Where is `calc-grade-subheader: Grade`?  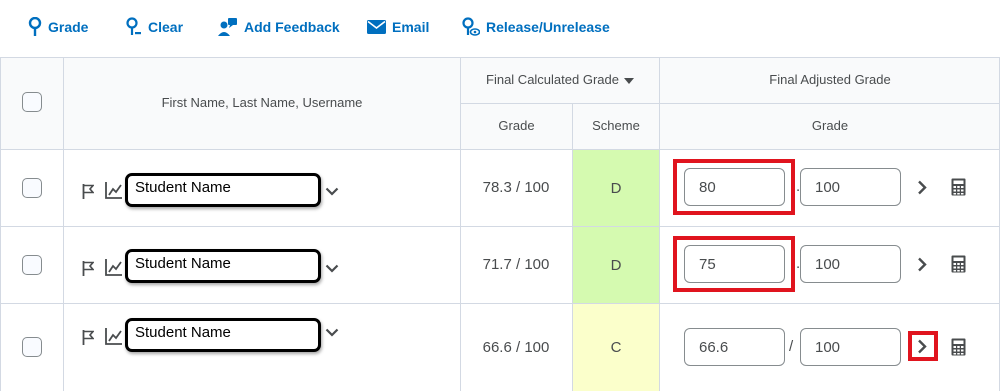
calc-grade-subheader: Grade is located at coordinates (516, 125).